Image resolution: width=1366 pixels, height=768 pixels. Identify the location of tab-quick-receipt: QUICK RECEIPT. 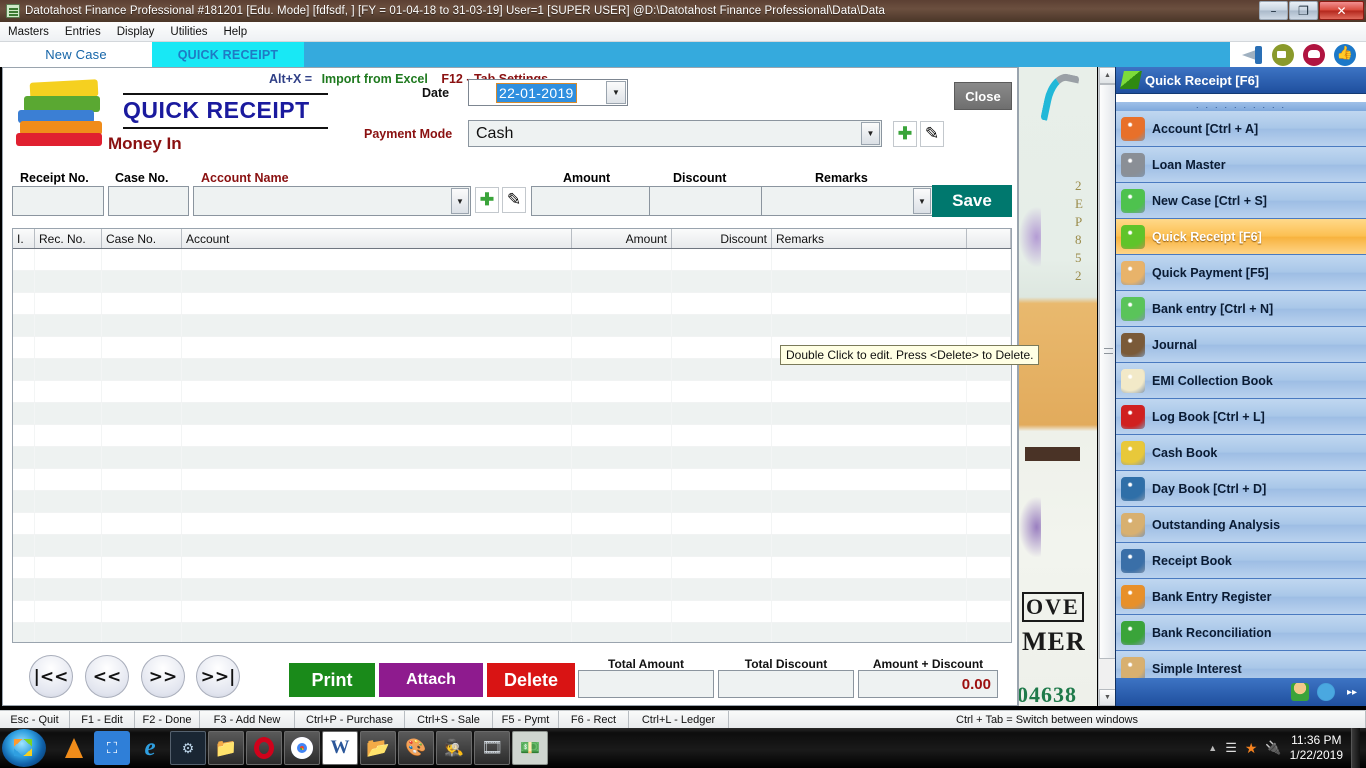
(228, 54).